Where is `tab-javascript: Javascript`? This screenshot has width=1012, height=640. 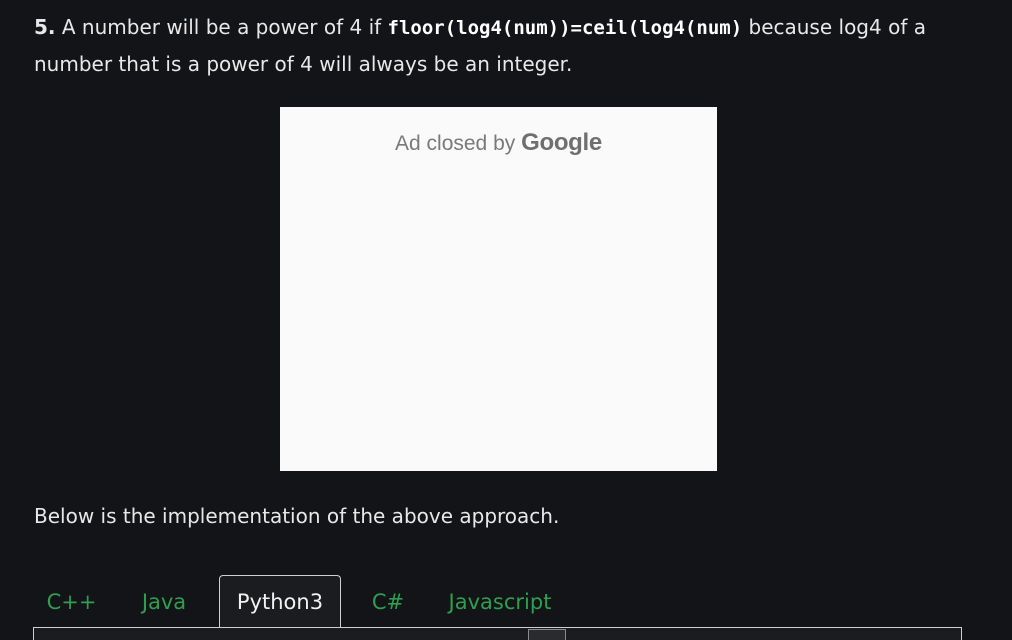
tab-javascript: Javascript is located at coordinates (500, 601).